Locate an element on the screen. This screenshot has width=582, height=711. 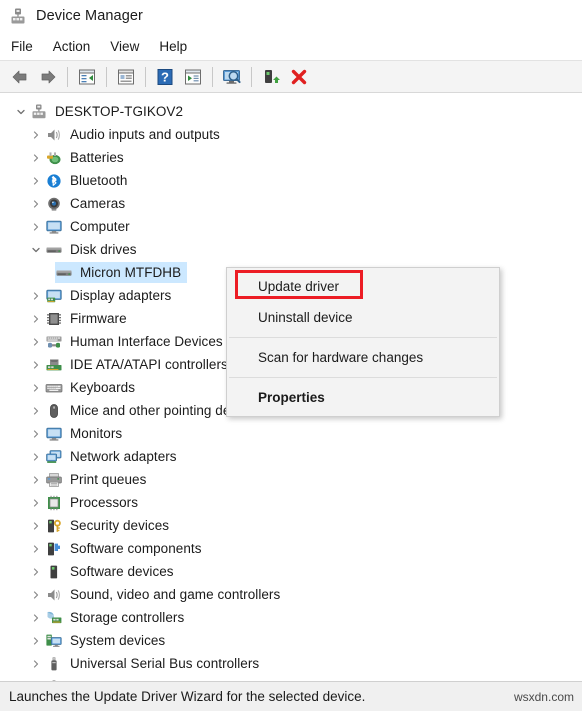
tree-item-label: Disk drives is located at coordinates (103, 249).